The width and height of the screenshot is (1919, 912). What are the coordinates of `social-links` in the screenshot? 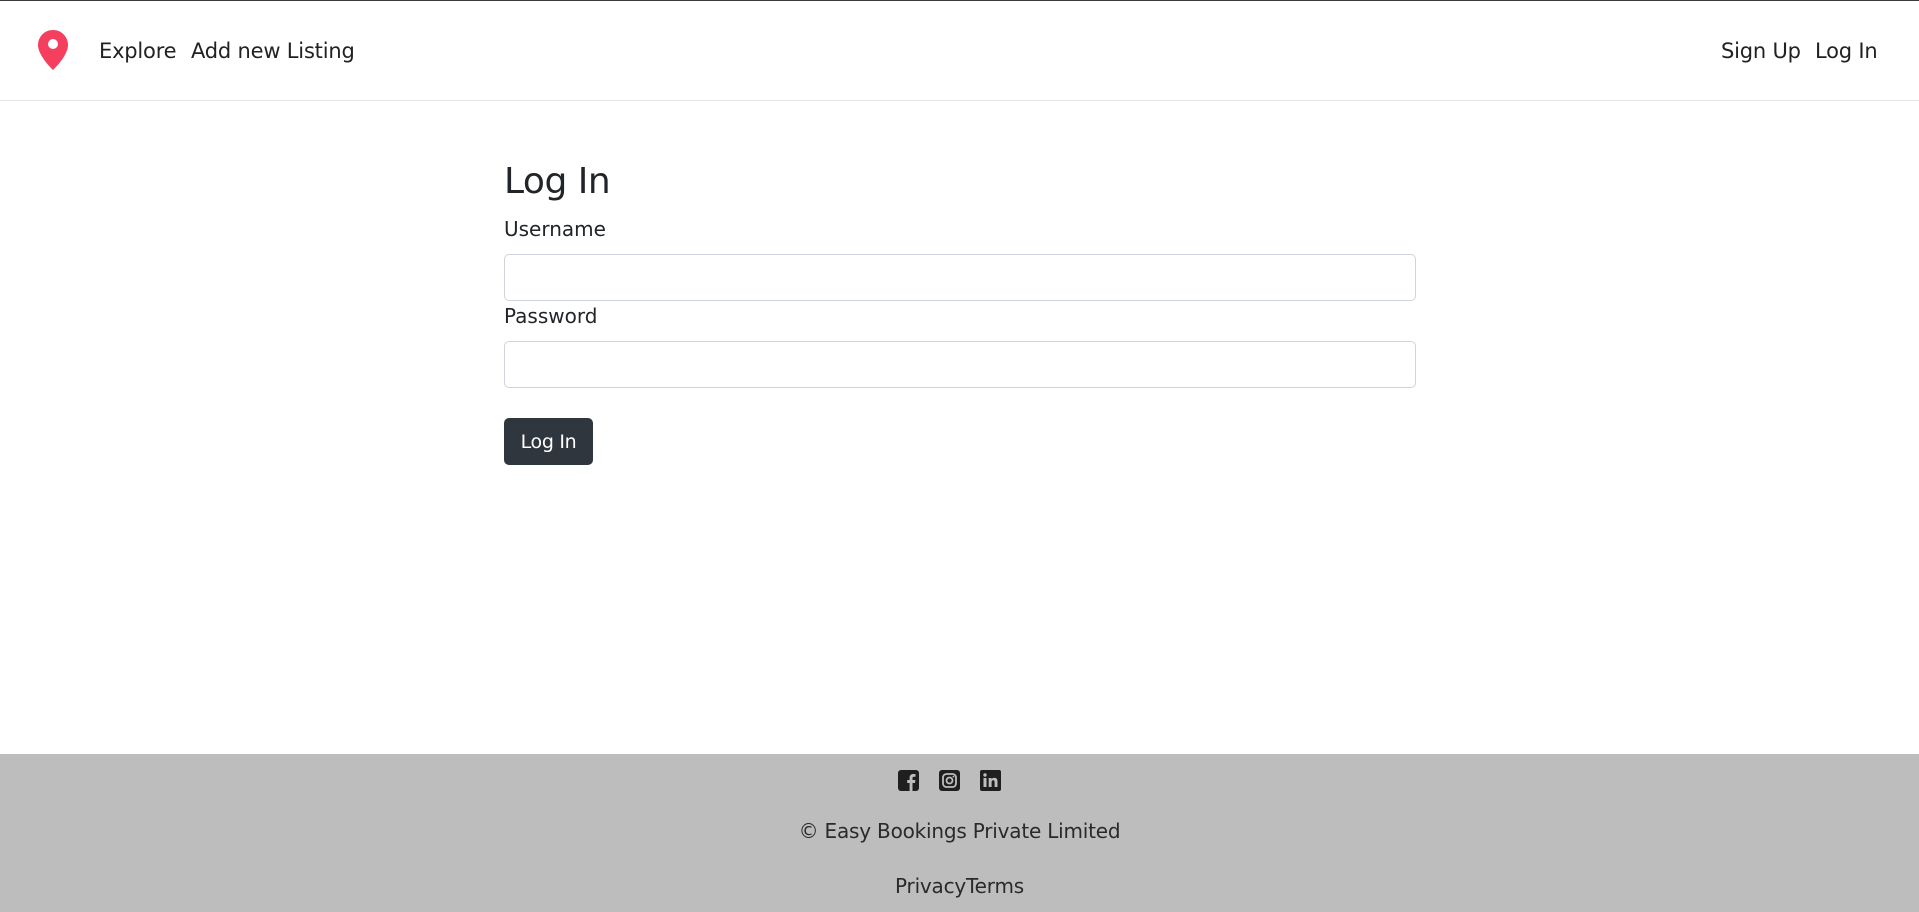 It's located at (960, 782).